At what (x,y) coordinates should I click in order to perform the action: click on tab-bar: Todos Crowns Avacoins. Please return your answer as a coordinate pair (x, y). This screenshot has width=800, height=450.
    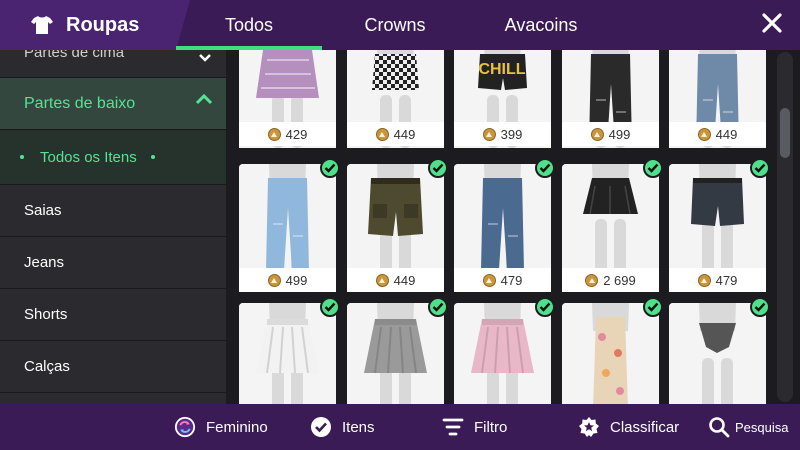
    Looking at the image, I should click on (395, 25).